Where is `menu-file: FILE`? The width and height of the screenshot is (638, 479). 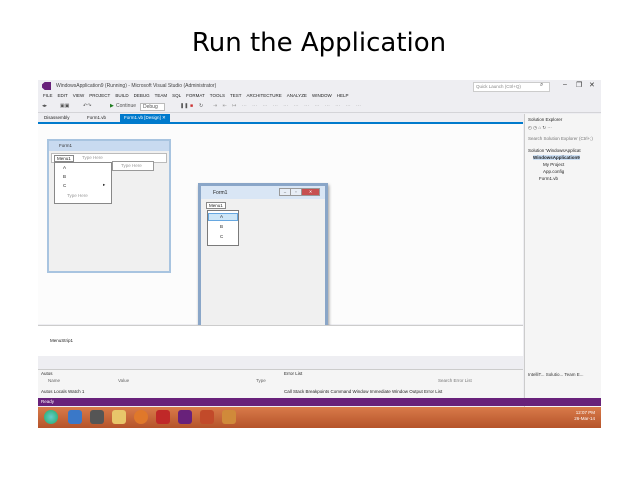 menu-file: FILE is located at coordinates (48, 95).